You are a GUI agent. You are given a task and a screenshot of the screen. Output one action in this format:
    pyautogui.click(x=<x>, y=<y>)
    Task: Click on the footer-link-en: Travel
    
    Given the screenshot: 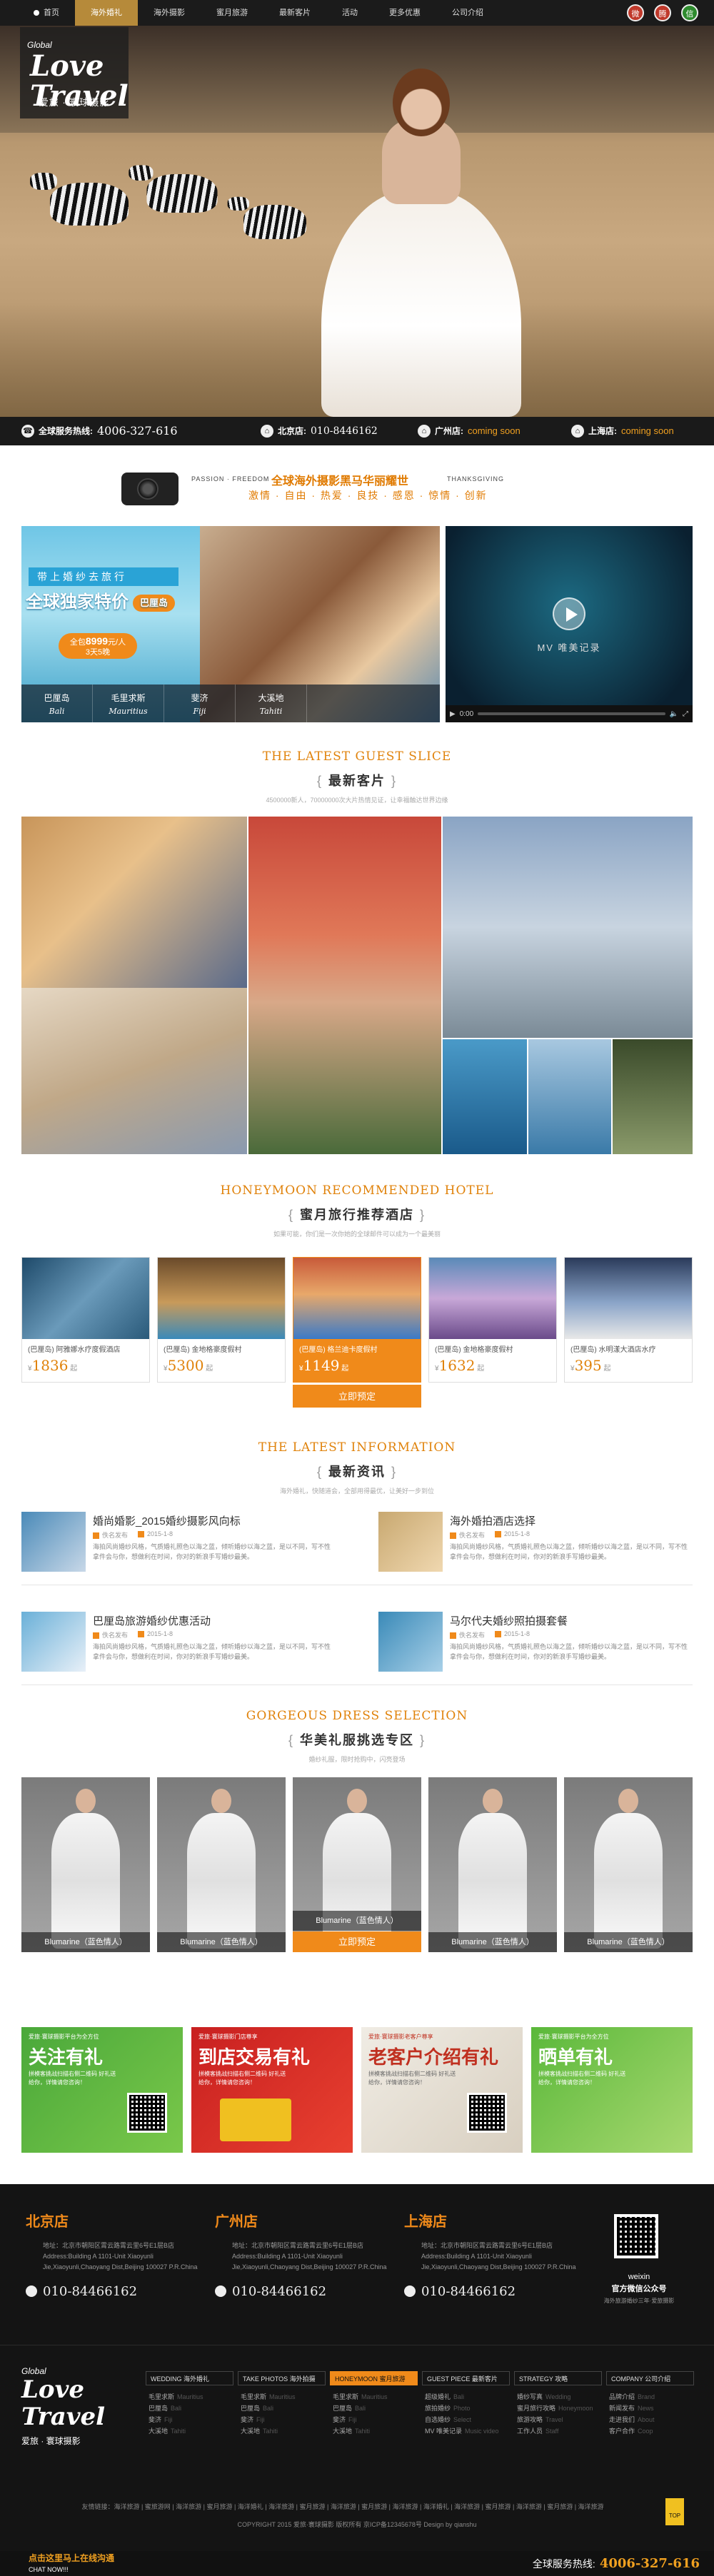 What is the action you would take?
    pyautogui.click(x=554, y=2419)
    